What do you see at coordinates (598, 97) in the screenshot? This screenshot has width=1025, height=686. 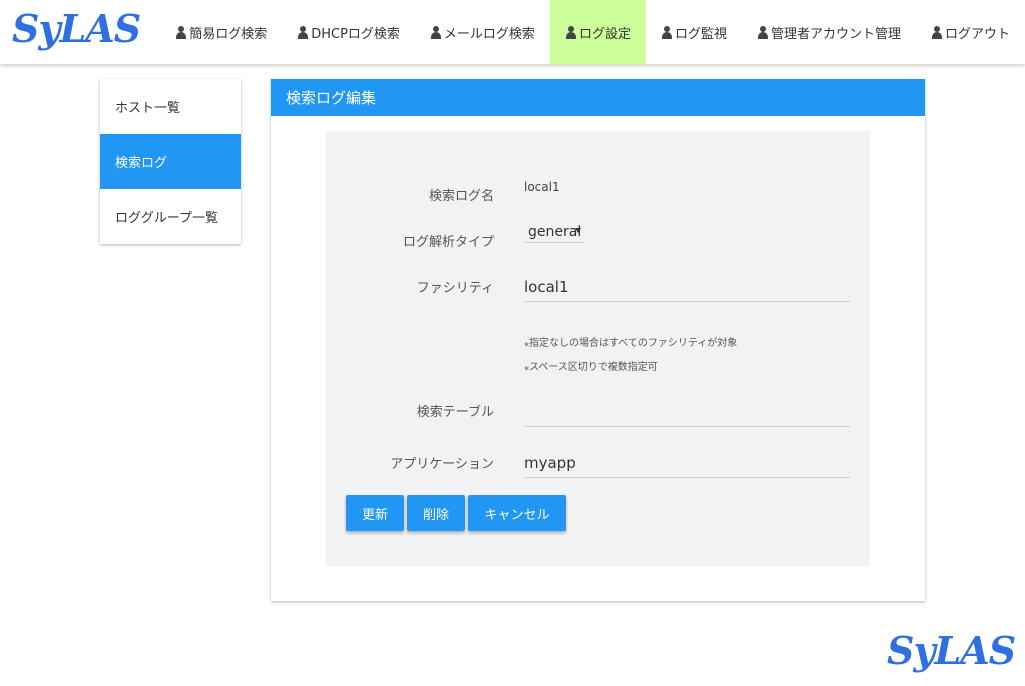 I see `card-title: 検索ログ編集` at bounding box center [598, 97].